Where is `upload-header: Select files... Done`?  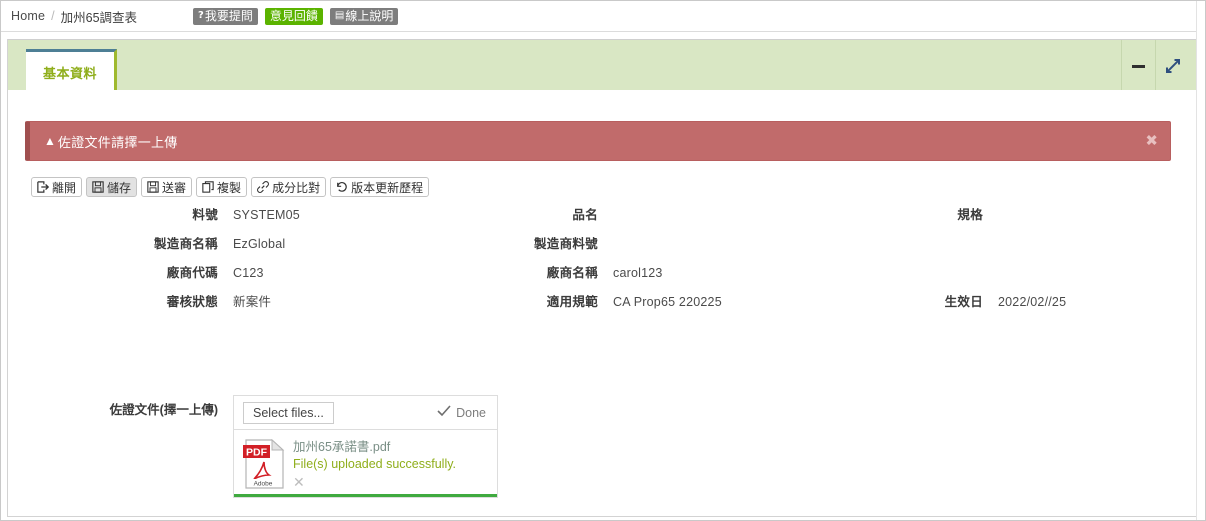
upload-header: Select files... Done is located at coordinates (365, 412).